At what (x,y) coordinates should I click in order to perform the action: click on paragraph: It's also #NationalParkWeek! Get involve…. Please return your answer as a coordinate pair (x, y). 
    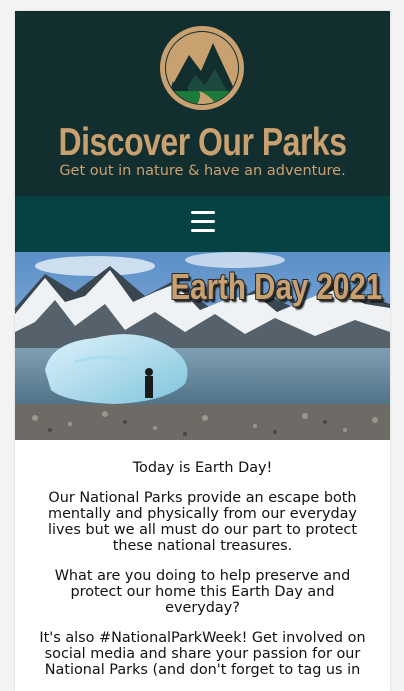
    Looking at the image, I should click on (202, 654).